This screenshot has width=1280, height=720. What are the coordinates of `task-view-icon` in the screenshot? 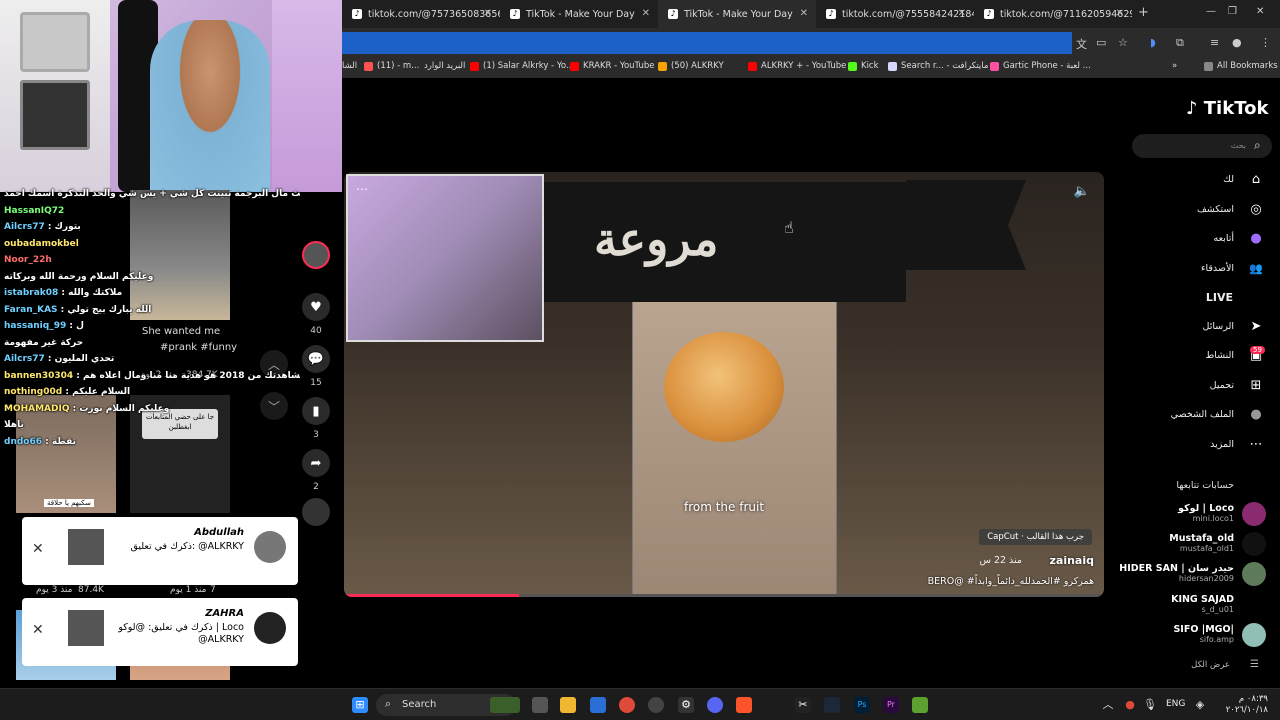 It's located at (540, 705).